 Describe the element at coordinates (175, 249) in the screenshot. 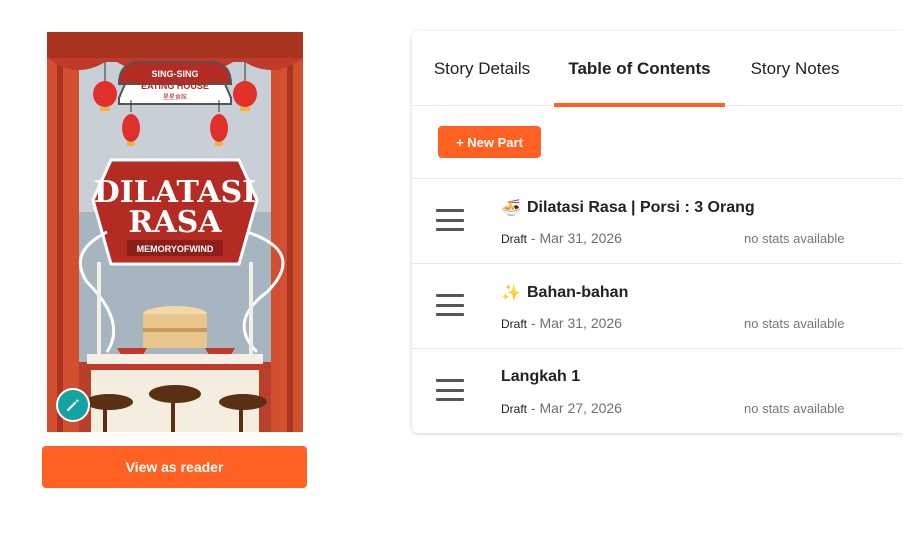

I see `cover-author: MEMORYOFWIND` at that location.